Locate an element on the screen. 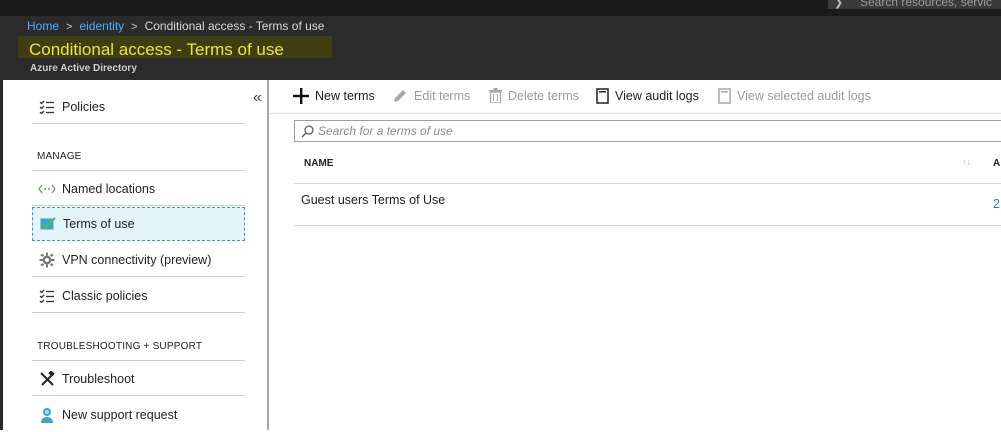  global-search-box: ❯ Search resources, servic is located at coordinates (914, 4).